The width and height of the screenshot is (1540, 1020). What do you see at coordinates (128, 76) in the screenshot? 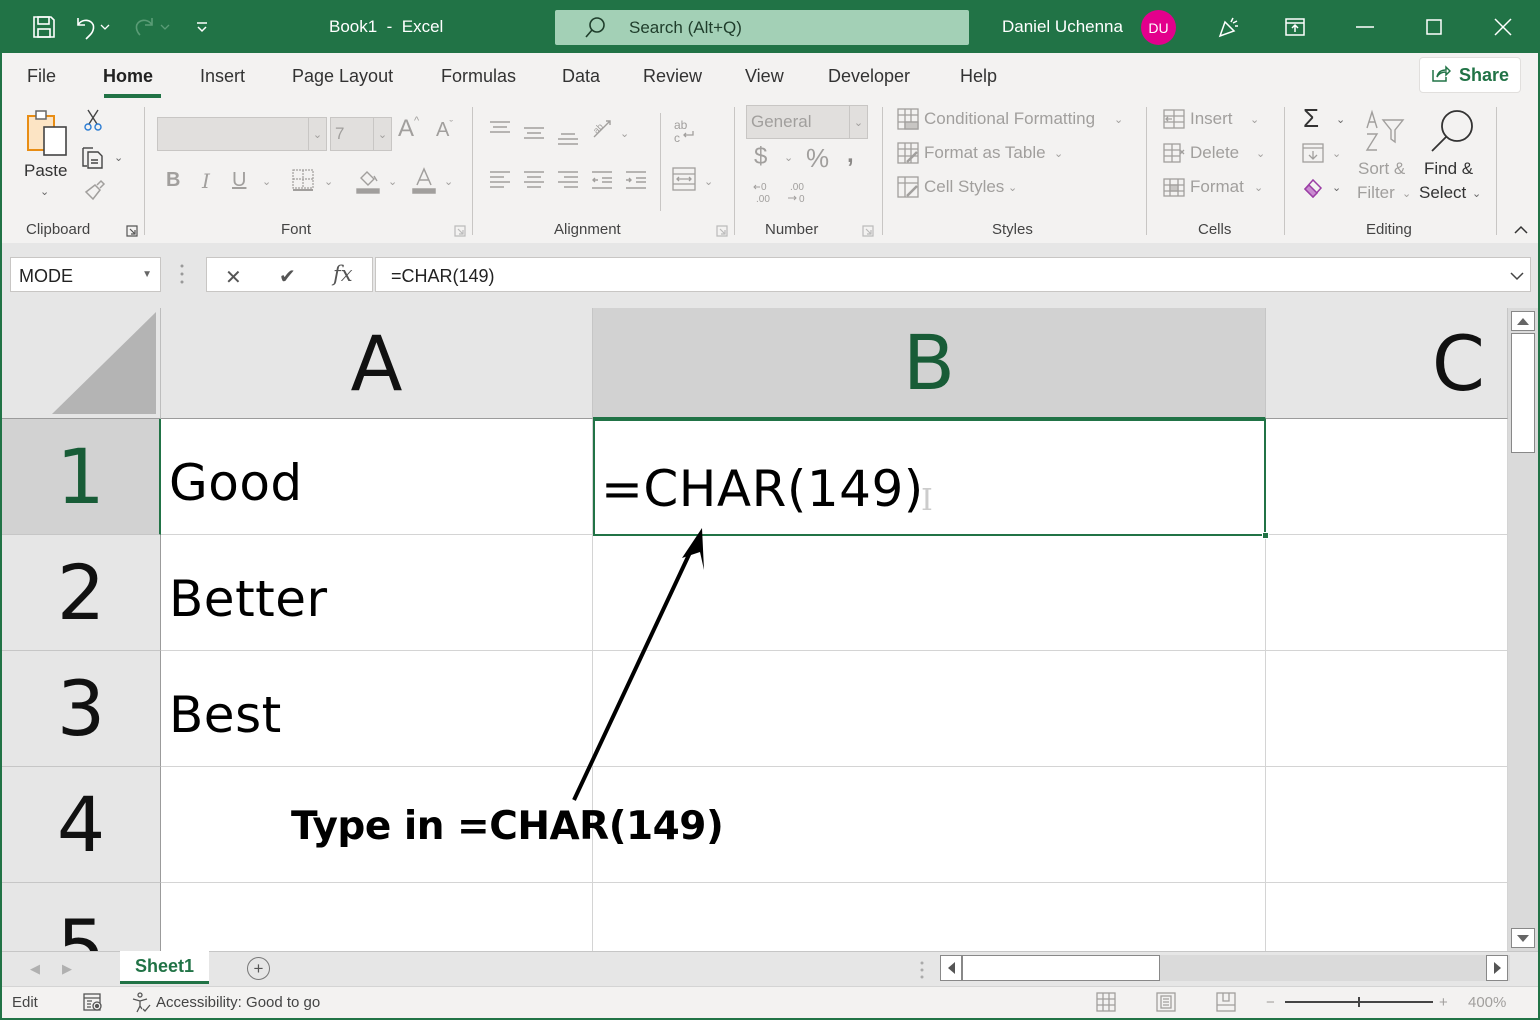
I see `tab-home: Home` at bounding box center [128, 76].